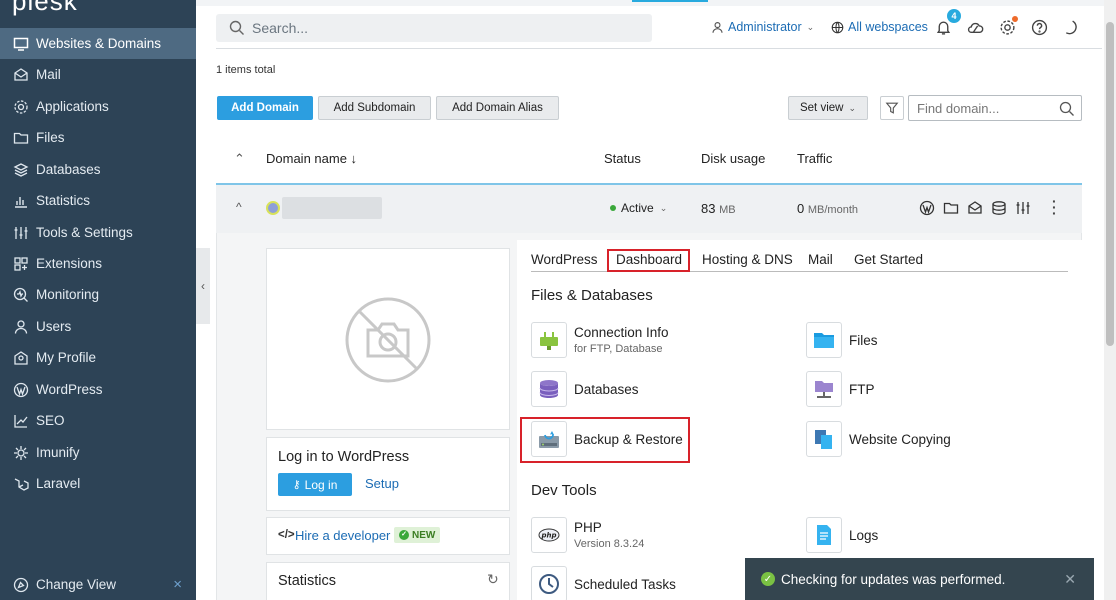 The image size is (1116, 600). Describe the element at coordinates (307, 581) in the screenshot. I see `statistics-title: Statistics` at that location.